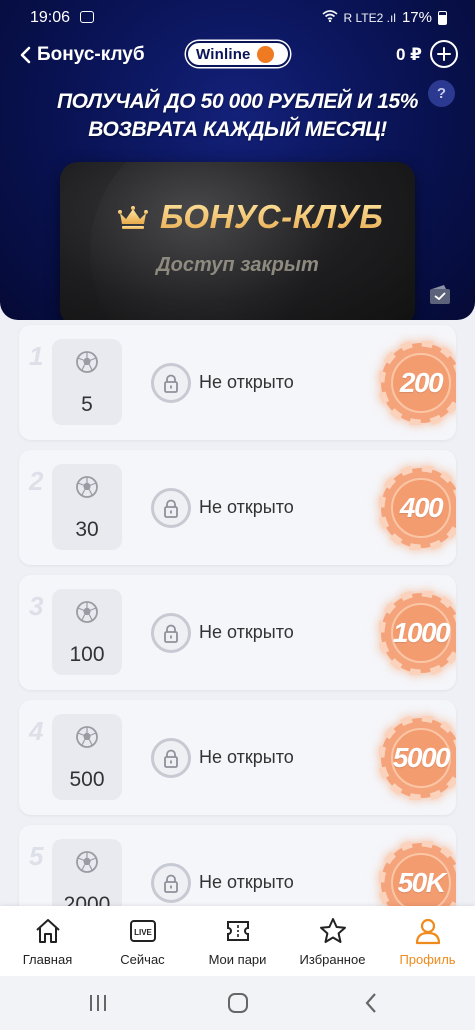 The image size is (475, 1030). I want to click on level-requirement: 500, so click(87, 779).